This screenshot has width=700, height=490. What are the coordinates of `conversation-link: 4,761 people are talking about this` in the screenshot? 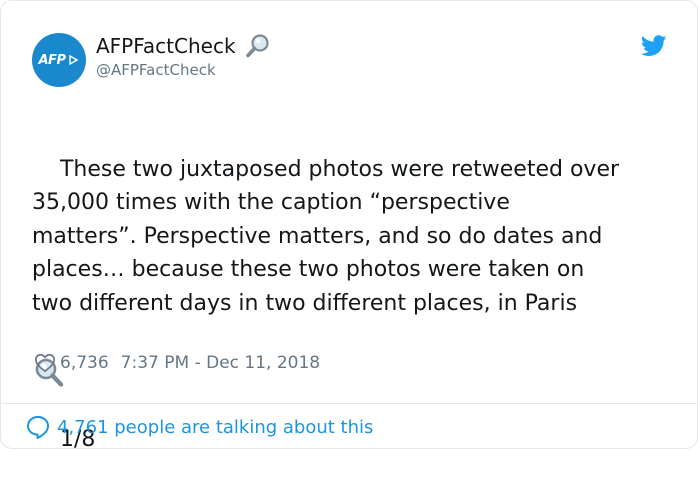 It's located at (199, 427).